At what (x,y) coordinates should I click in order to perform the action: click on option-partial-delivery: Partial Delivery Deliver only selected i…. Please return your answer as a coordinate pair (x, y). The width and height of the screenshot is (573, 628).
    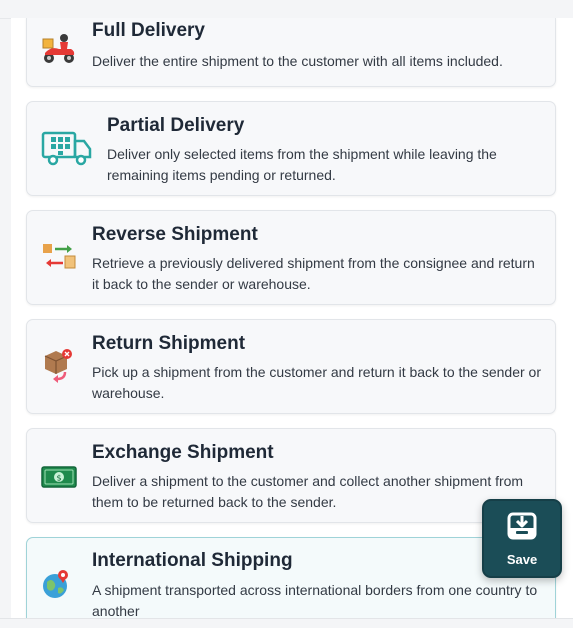
    Looking at the image, I should click on (291, 148).